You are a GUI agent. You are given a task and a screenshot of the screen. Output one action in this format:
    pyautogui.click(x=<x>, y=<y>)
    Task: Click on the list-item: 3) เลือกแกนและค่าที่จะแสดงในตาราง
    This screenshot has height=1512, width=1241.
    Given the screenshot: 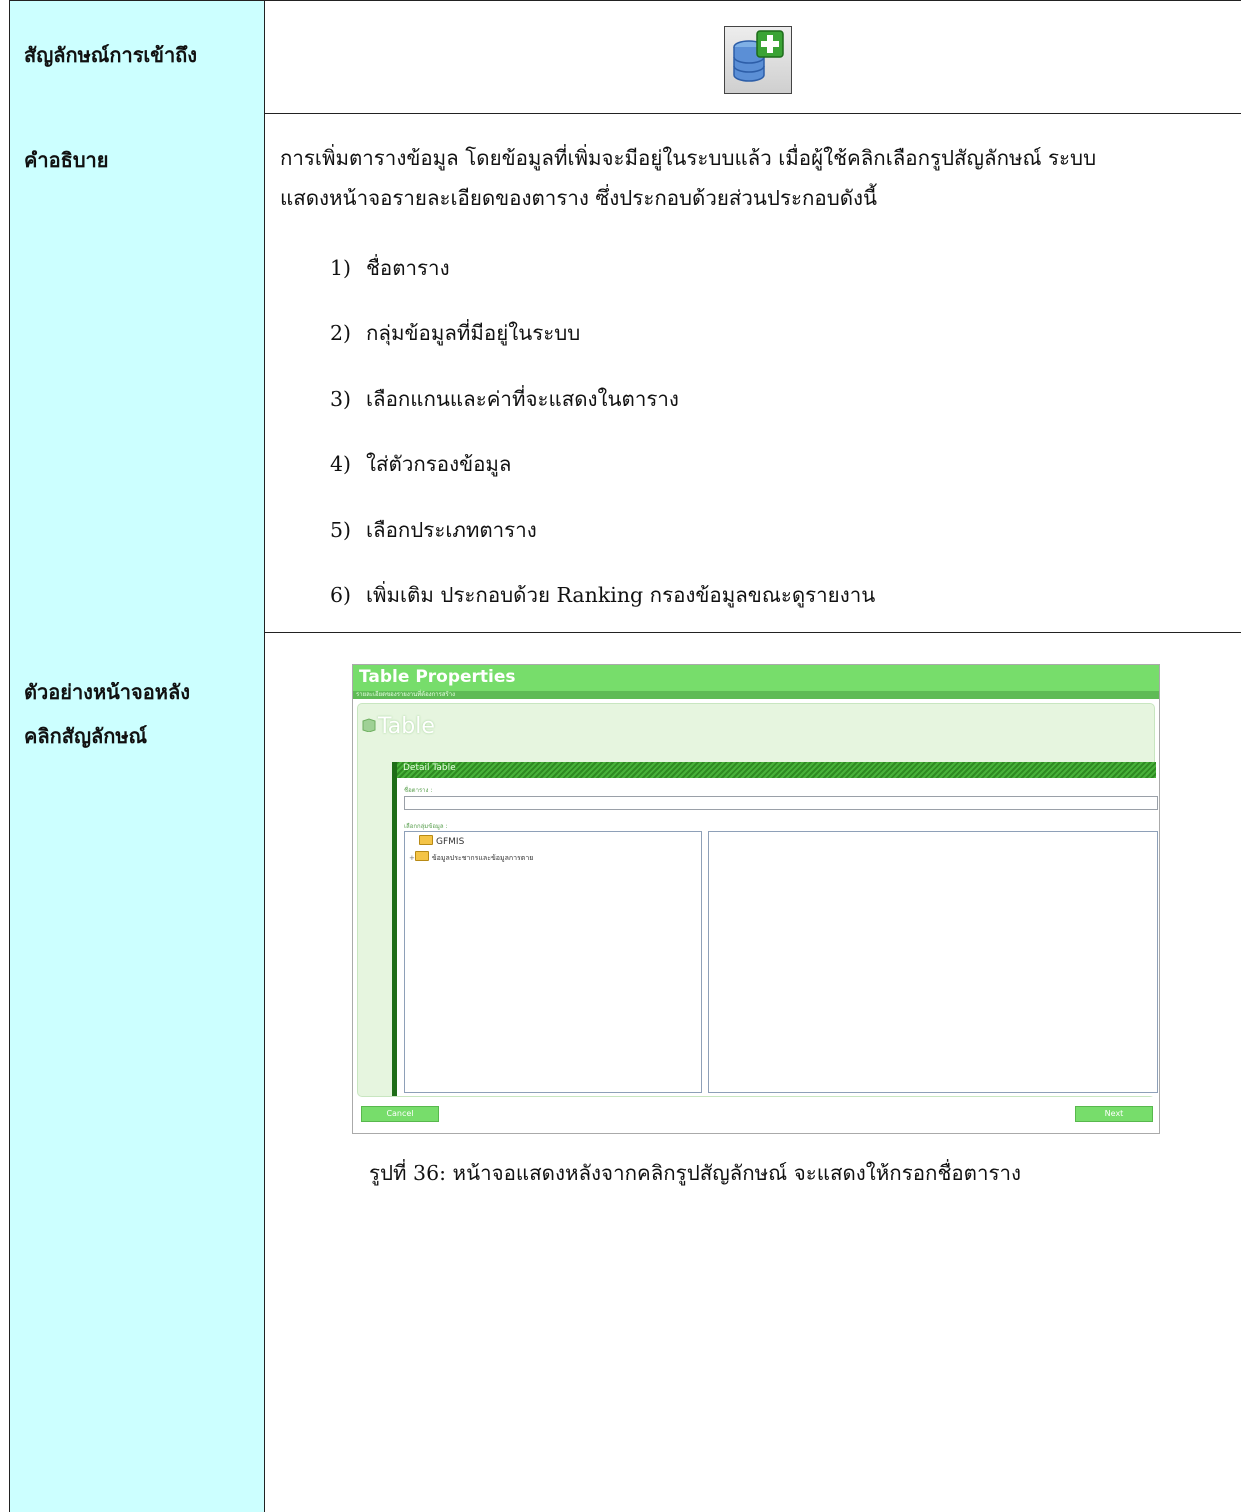 What is the action you would take?
    pyautogui.click(x=504, y=399)
    